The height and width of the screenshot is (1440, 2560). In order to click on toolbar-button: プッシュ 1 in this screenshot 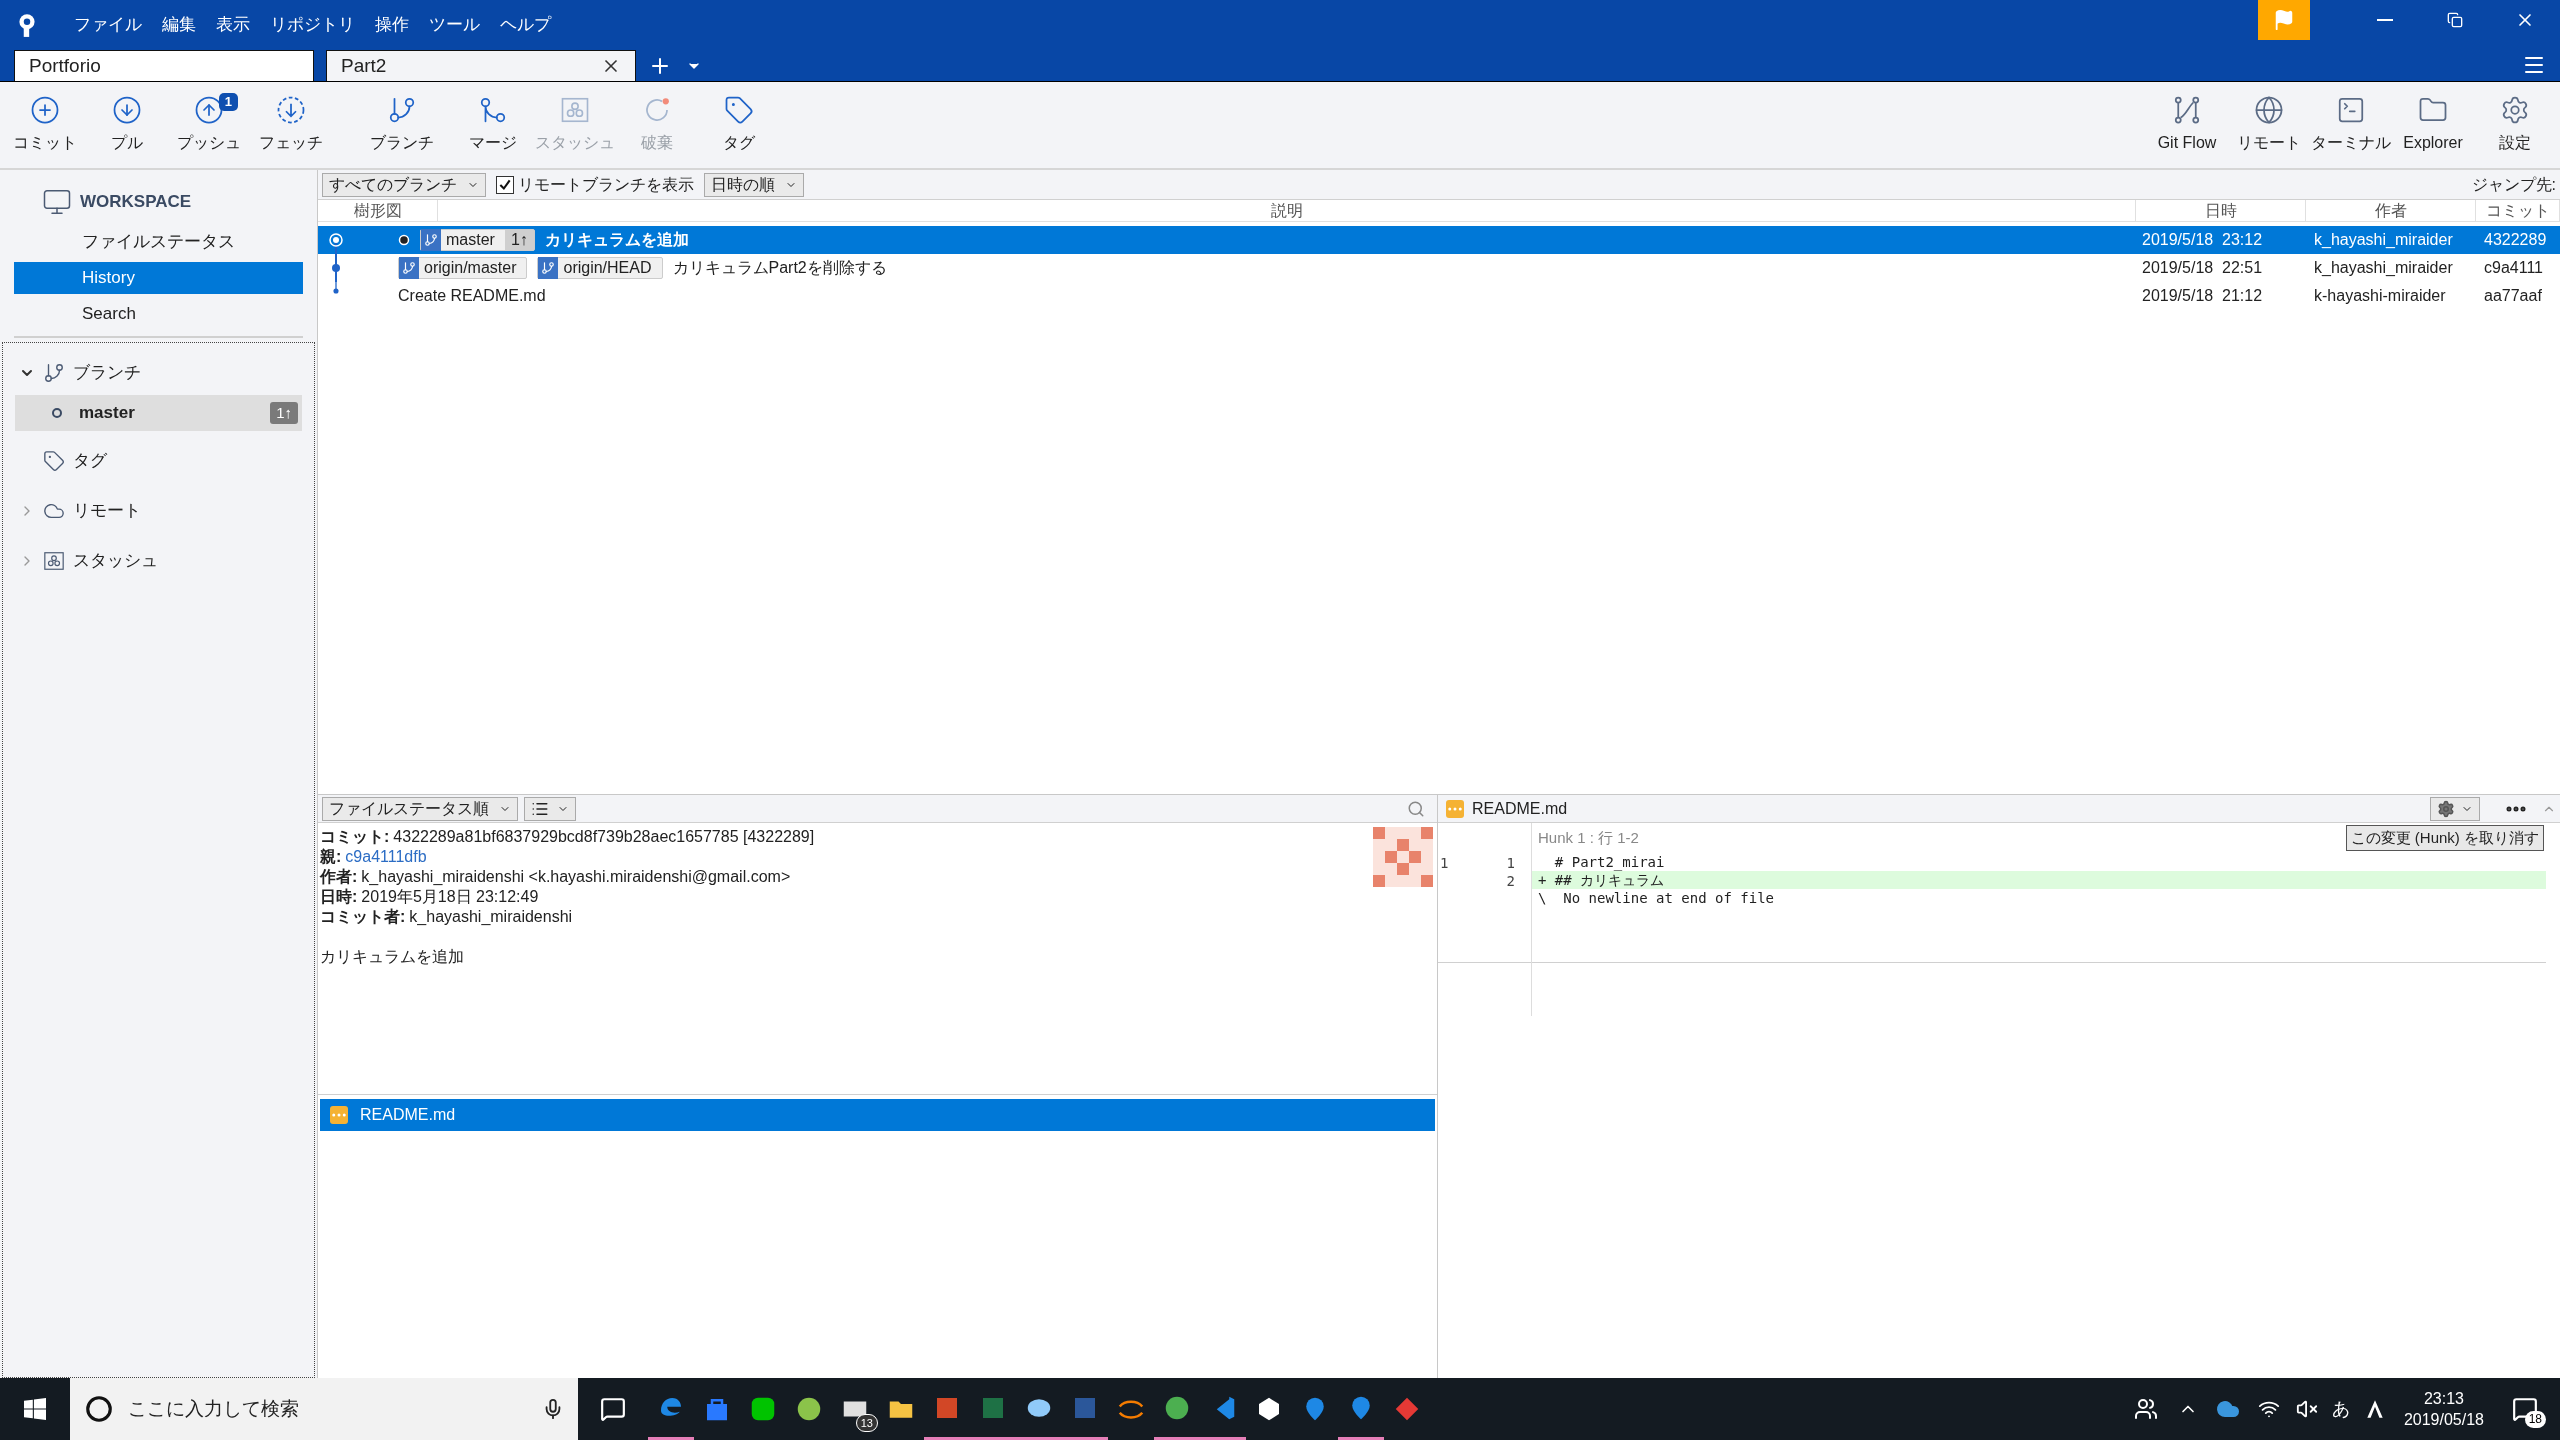, I will do `click(209, 125)`.